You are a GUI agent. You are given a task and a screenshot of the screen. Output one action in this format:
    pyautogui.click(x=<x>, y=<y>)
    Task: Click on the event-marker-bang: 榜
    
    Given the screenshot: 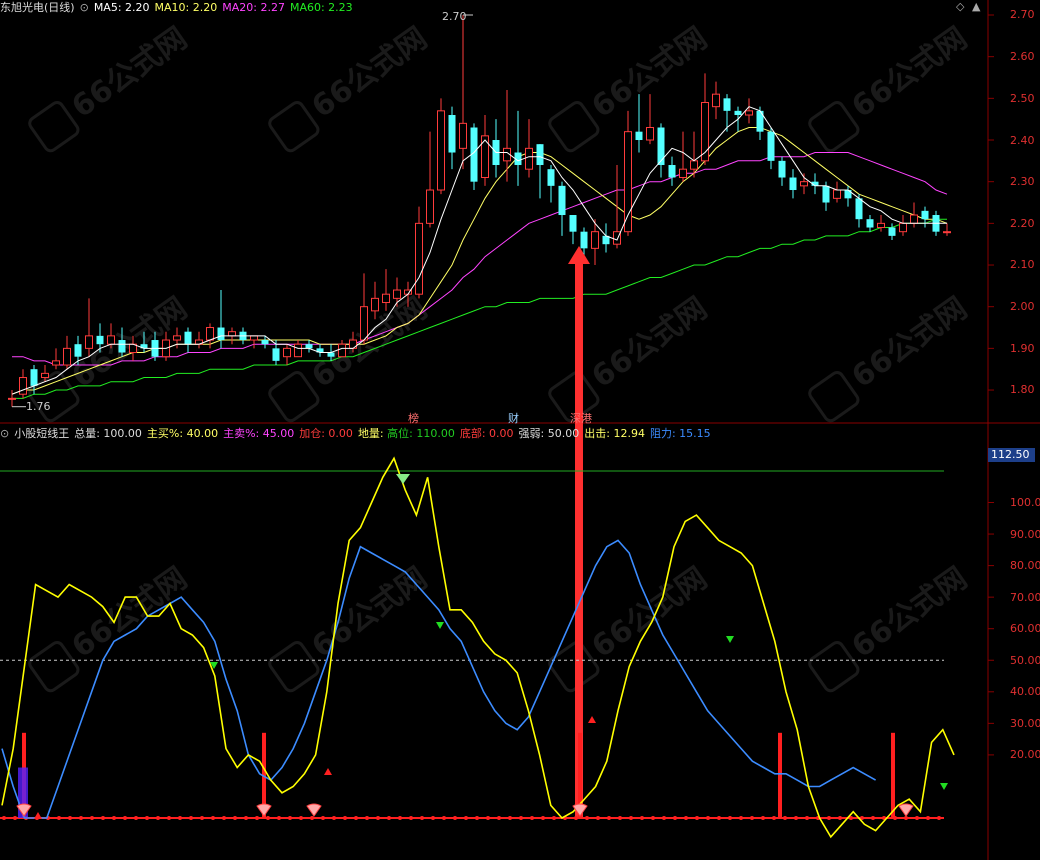 What is the action you would take?
    pyautogui.click(x=413, y=418)
    